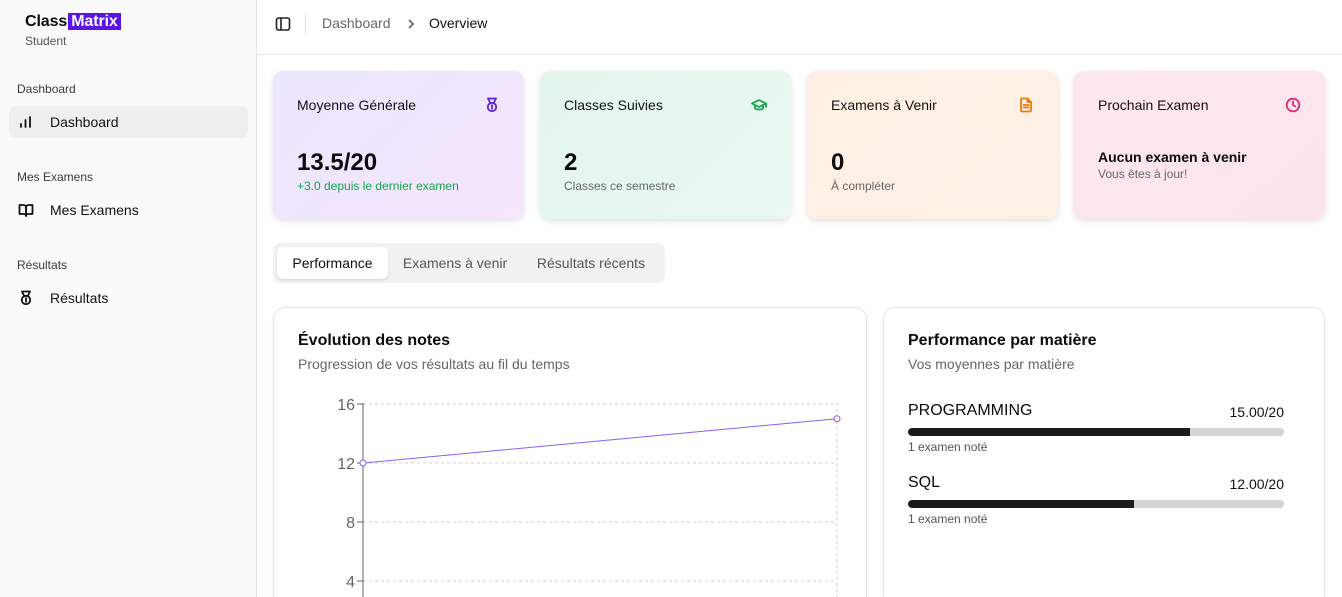  Describe the element at coordinates (337, 162) in the screenshot. I see `card-value: 13.5/20` at that location.